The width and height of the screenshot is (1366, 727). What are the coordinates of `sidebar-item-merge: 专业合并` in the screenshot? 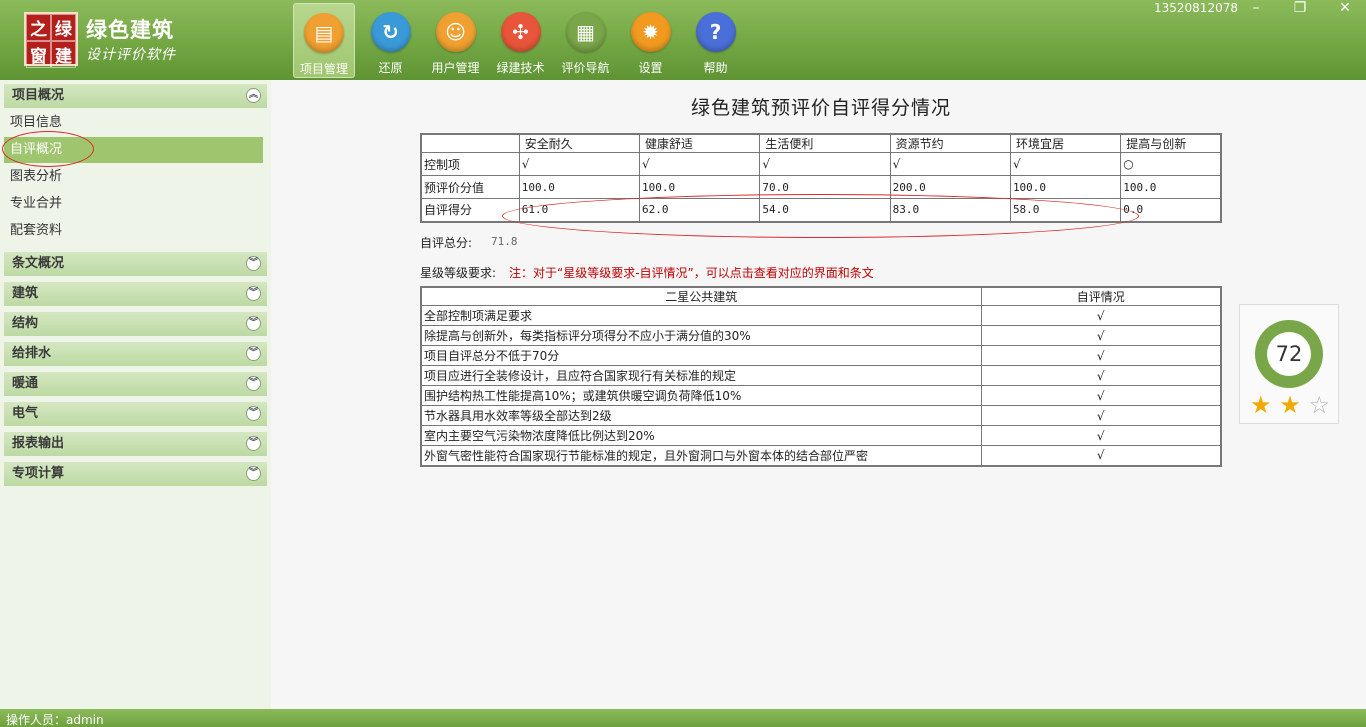 It's located at (133, 204).